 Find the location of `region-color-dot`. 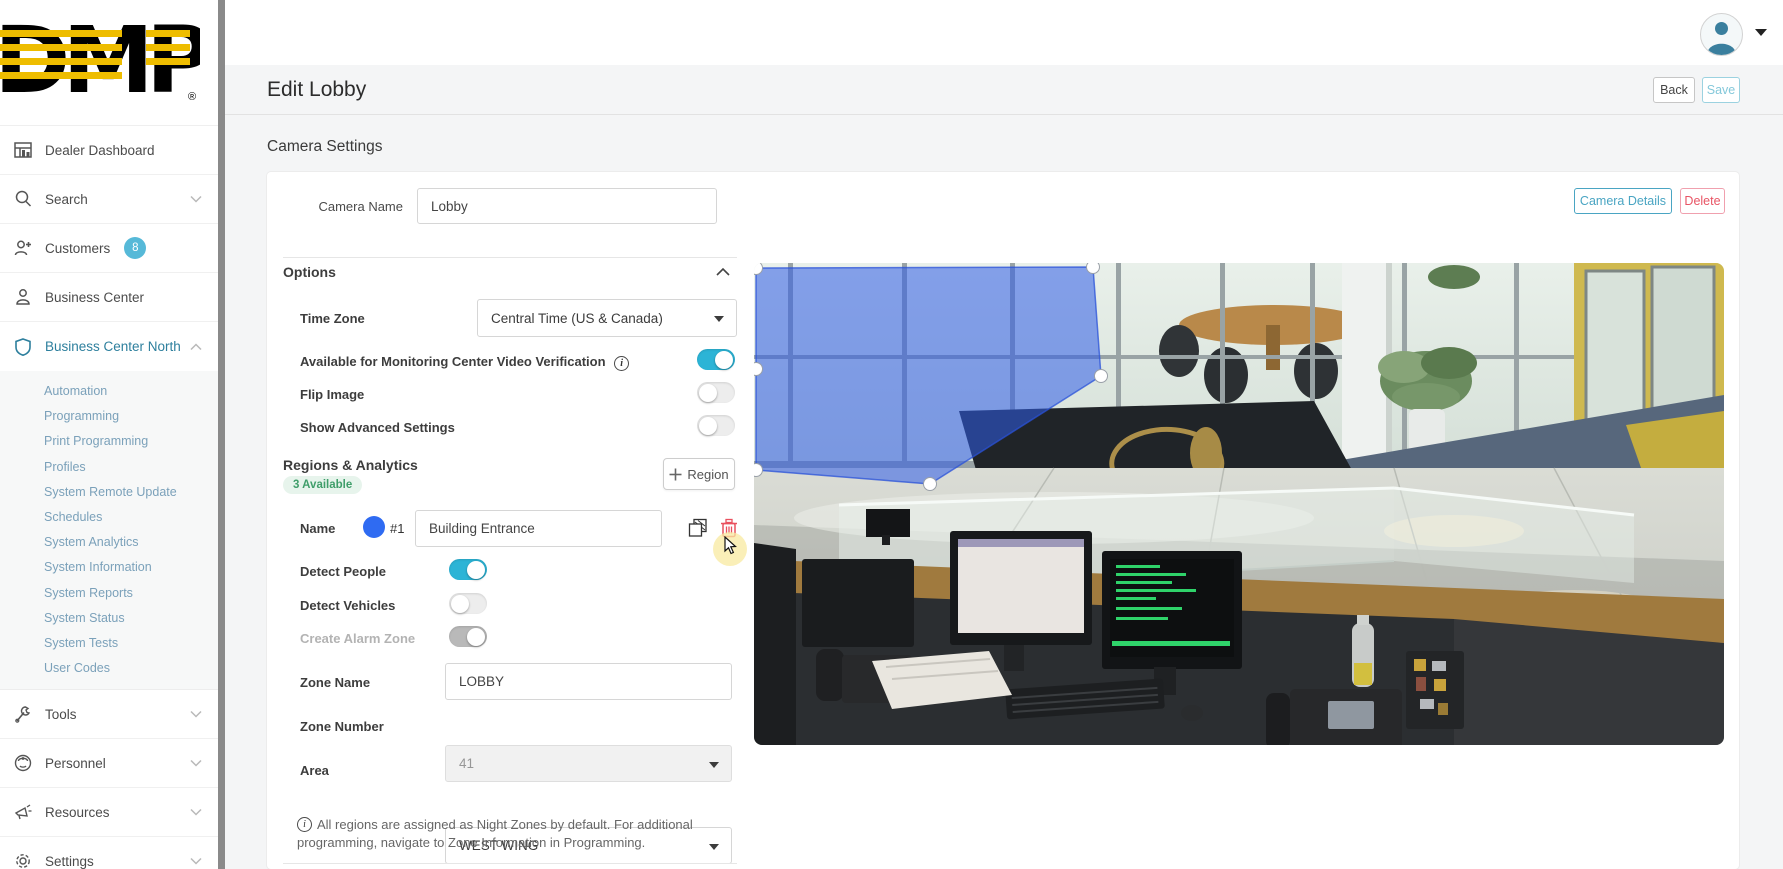

region-color-dot is located at coordinates (374, 527).